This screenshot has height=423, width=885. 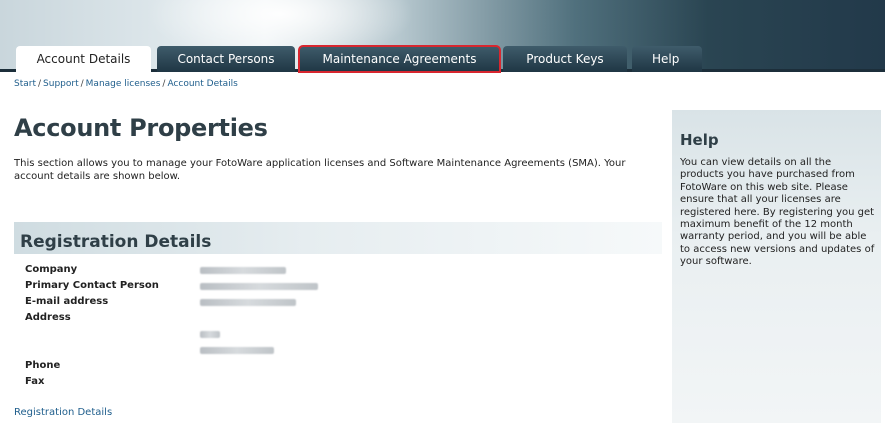 What do you see at coordinates (92, 285) in the screenshot?
I see `primary-contact-label: Primary Contact Person` at bounding box center [92, 285].